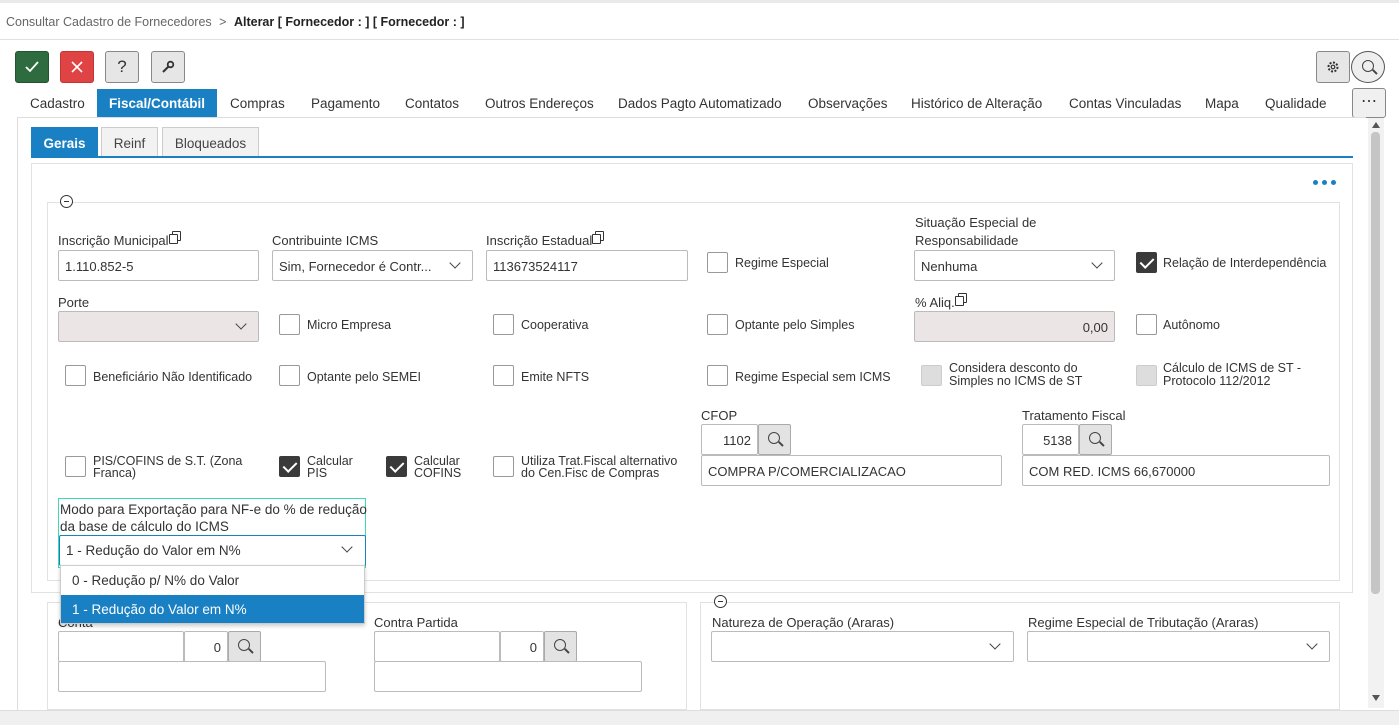 This screenshot has height=725, width=1399. Describe the element at coordinates (173, 377) in the screenshot. I see `beneficiario-label: Beneficiário Não Identificado` at that location.